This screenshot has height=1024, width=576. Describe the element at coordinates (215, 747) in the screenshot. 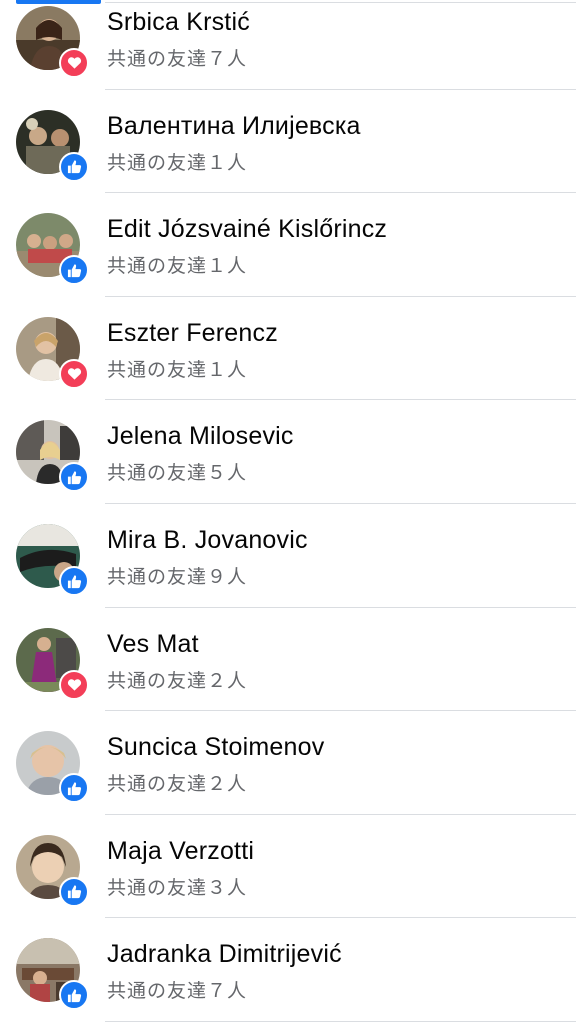

I see `person-name: Suncica Stoimenov` at that location.